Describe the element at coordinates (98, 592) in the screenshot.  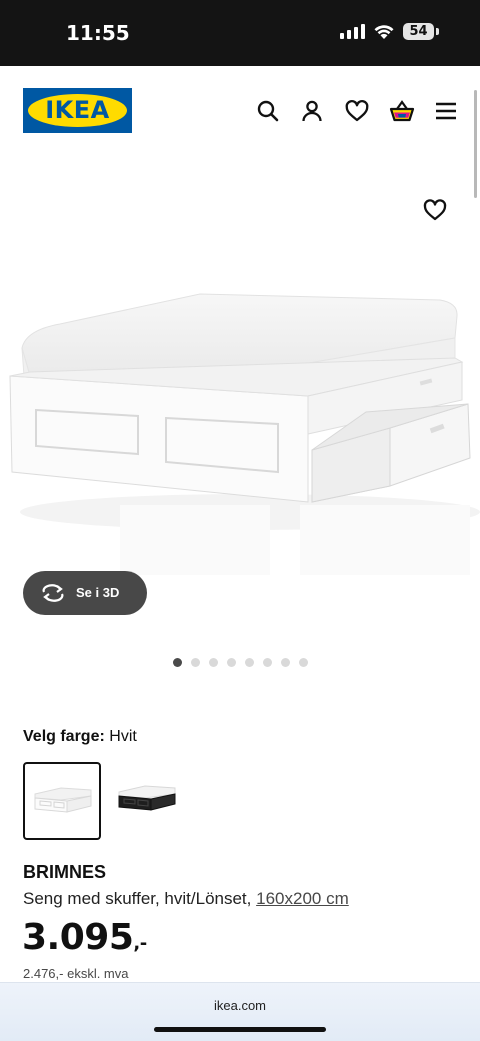
I see `view-in-3d-label: Se i 3D` at that location.